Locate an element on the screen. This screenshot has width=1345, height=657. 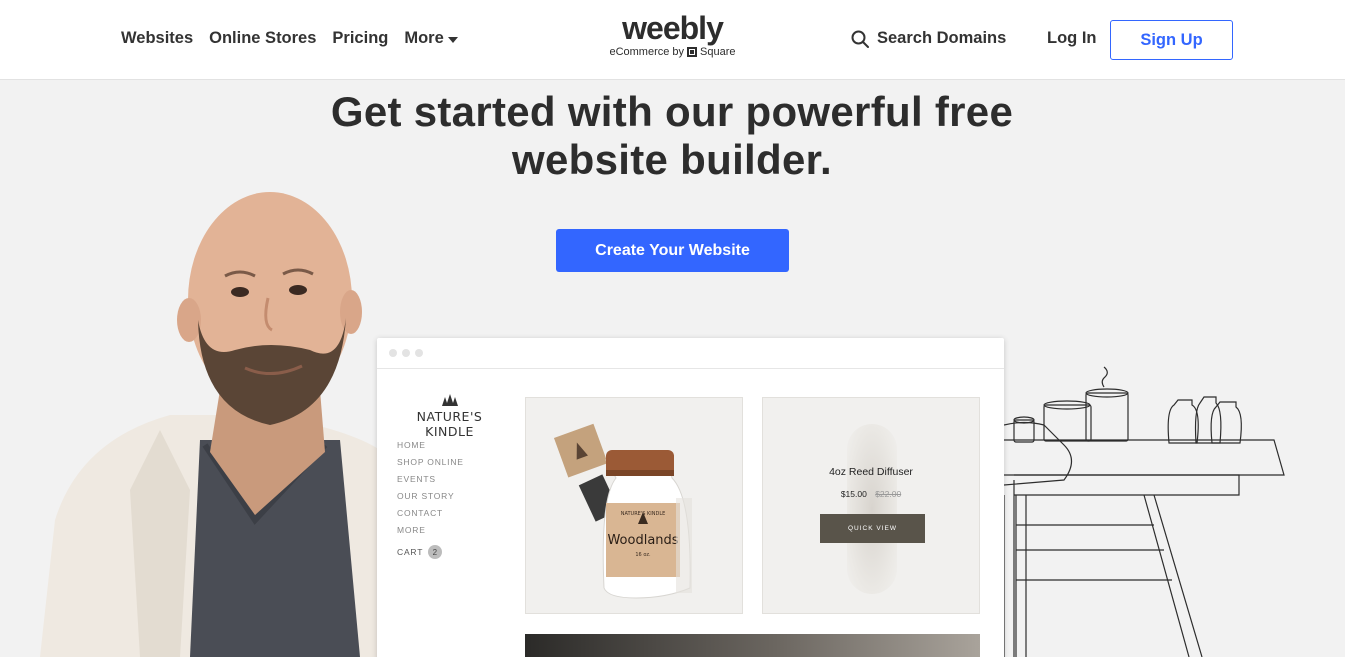
mock-menu-more: MORE is located at coordinates (430, 530).